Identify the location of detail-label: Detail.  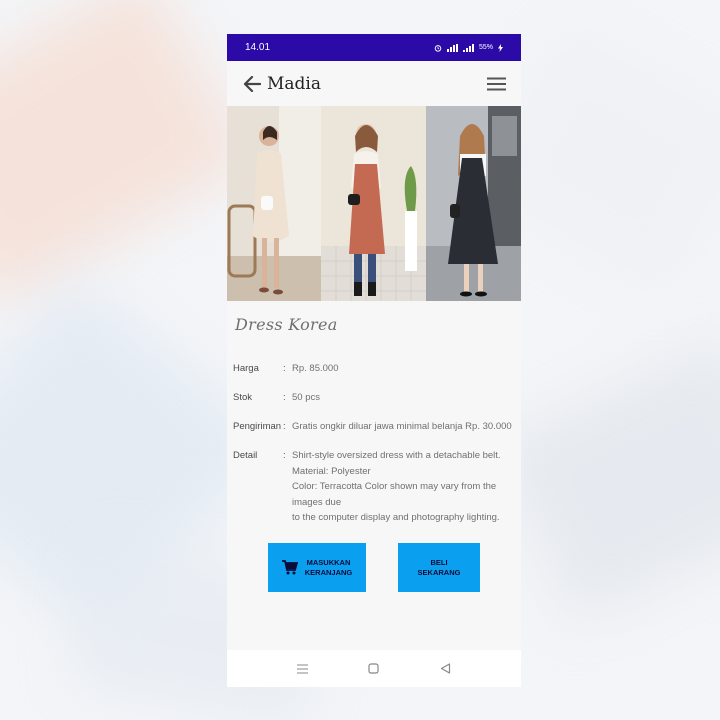
(245, 455).